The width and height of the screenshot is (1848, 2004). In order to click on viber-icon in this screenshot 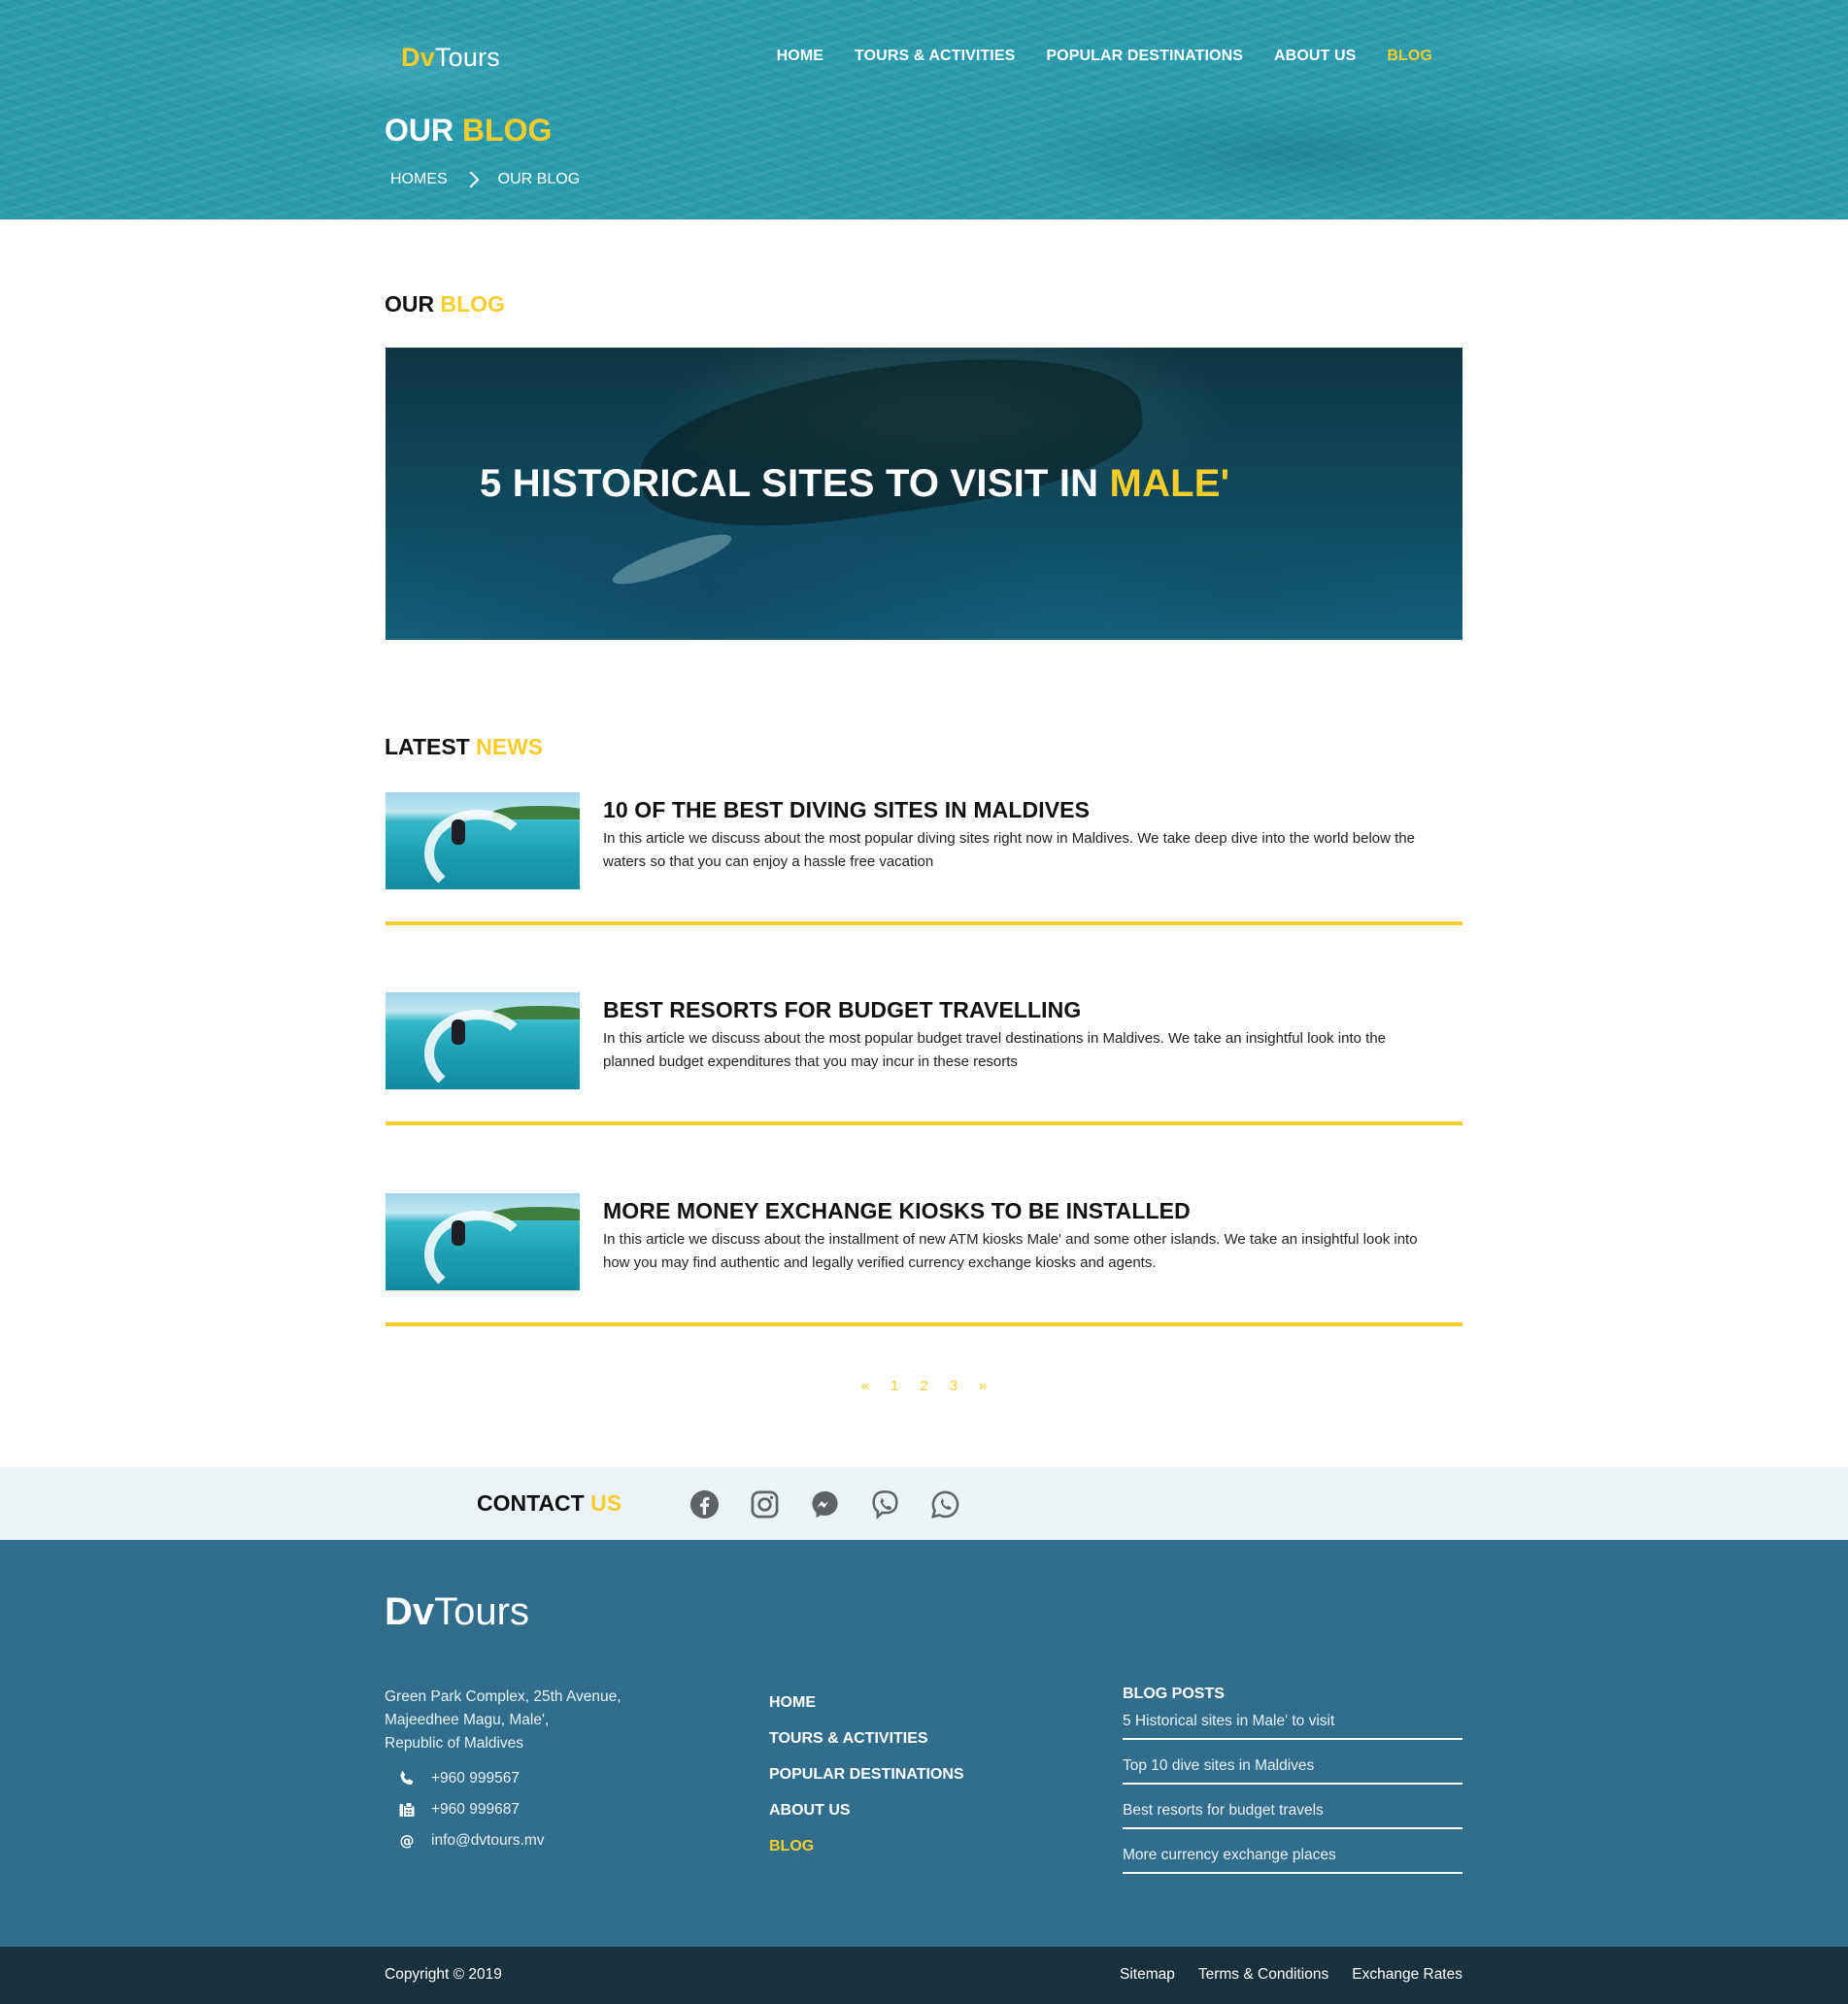, I will do `click(885, 1505)`.